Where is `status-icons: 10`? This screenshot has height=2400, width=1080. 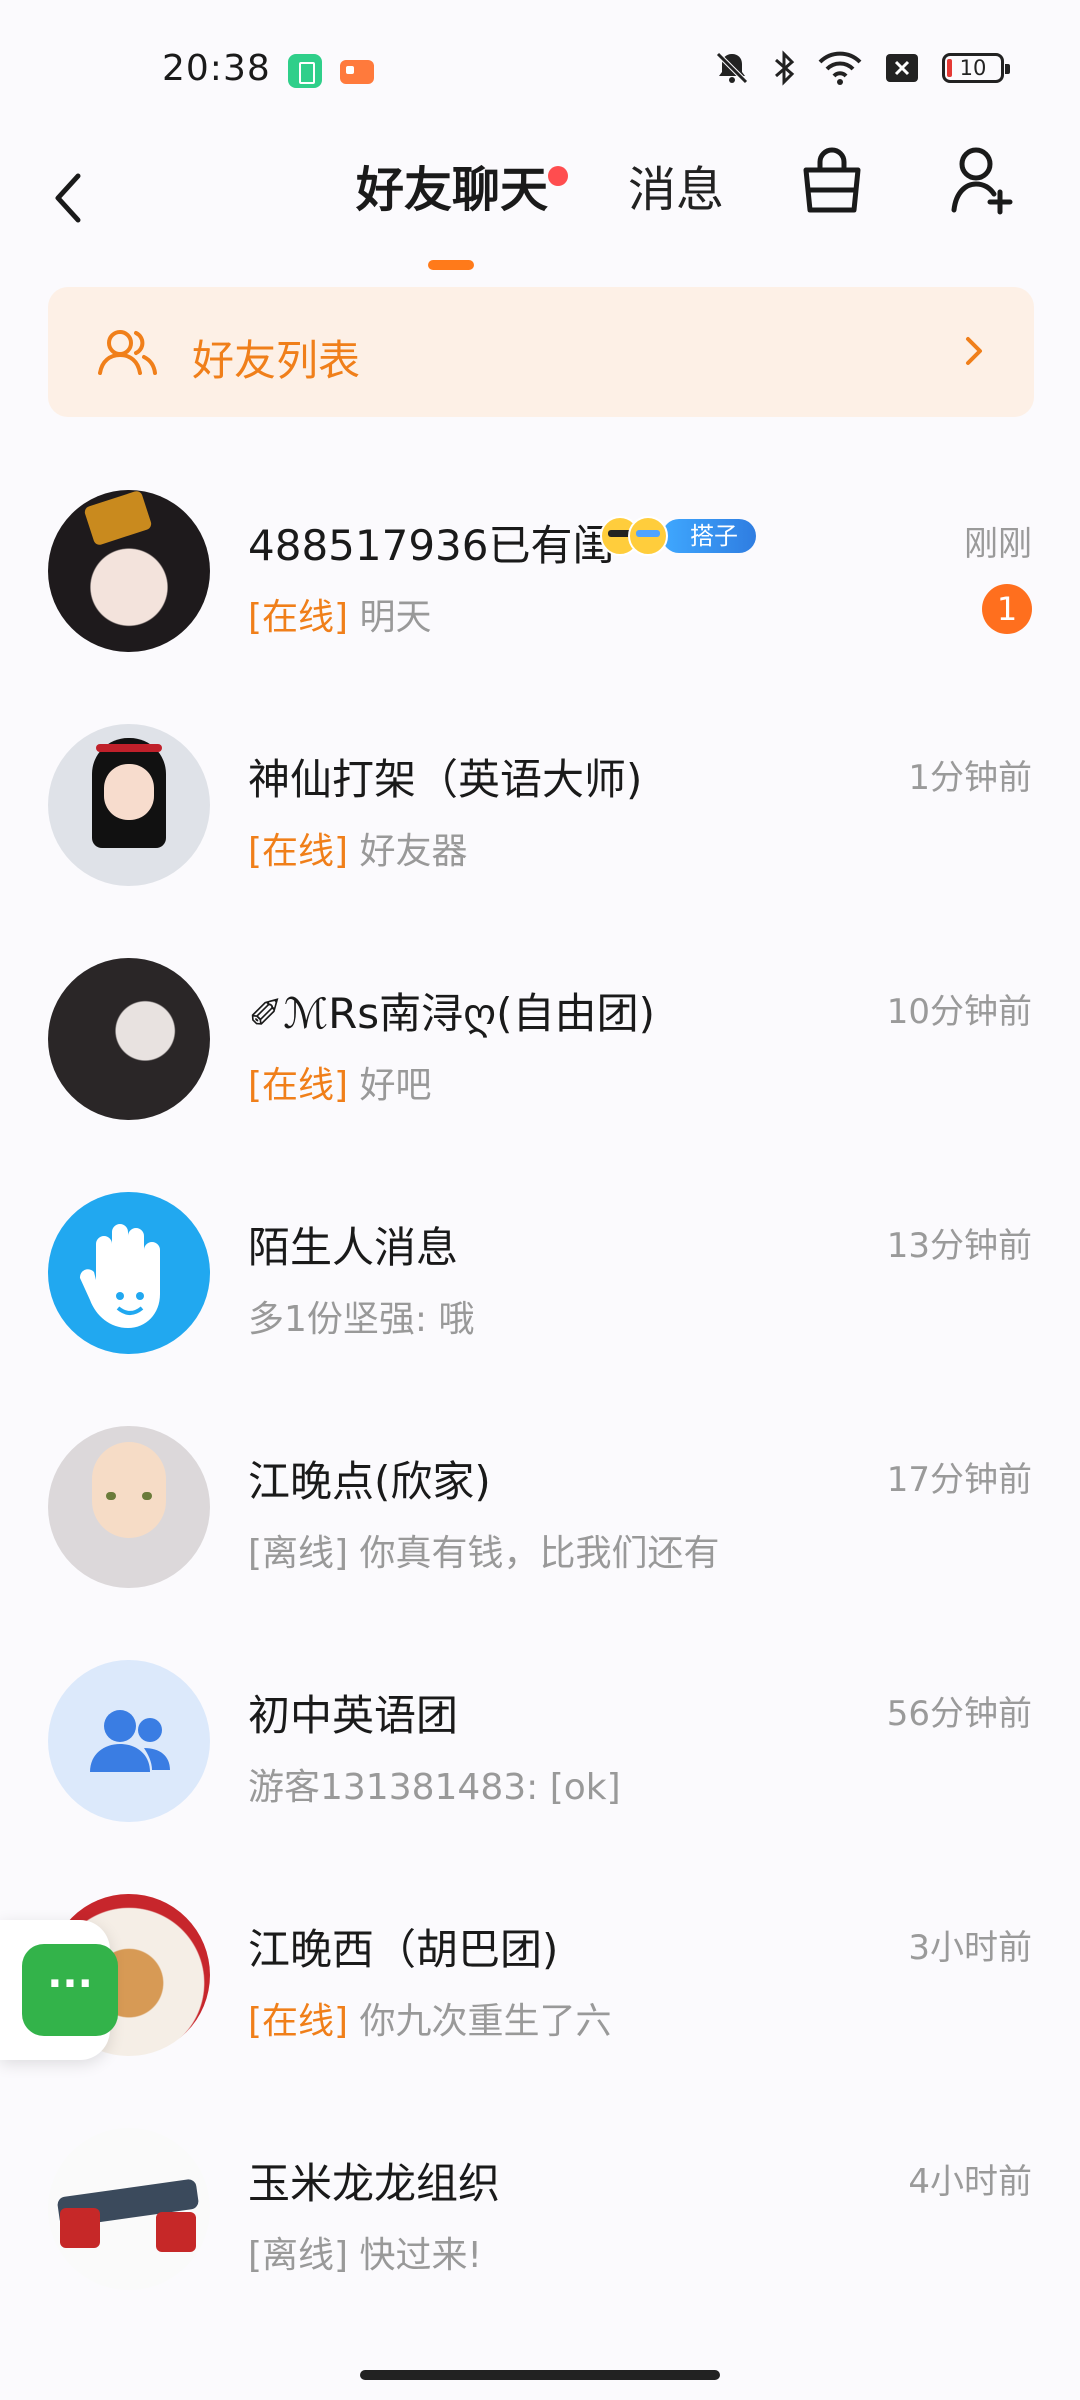
status-icons: 10 is located at coordinates (862, 68).